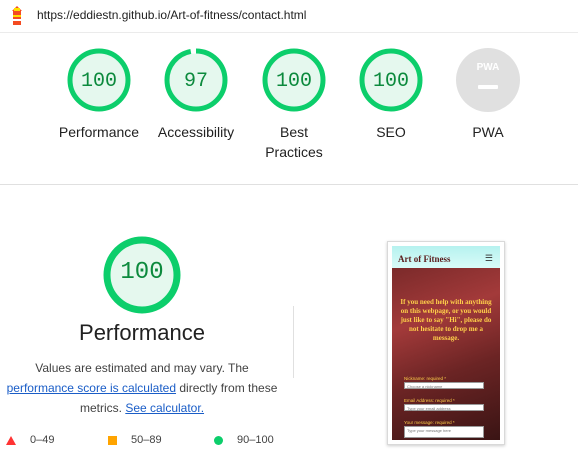  What do you see at coordinates (142, 332) in the screenshot?
I see `category-title: Performance` at bounding box center [142, 332].